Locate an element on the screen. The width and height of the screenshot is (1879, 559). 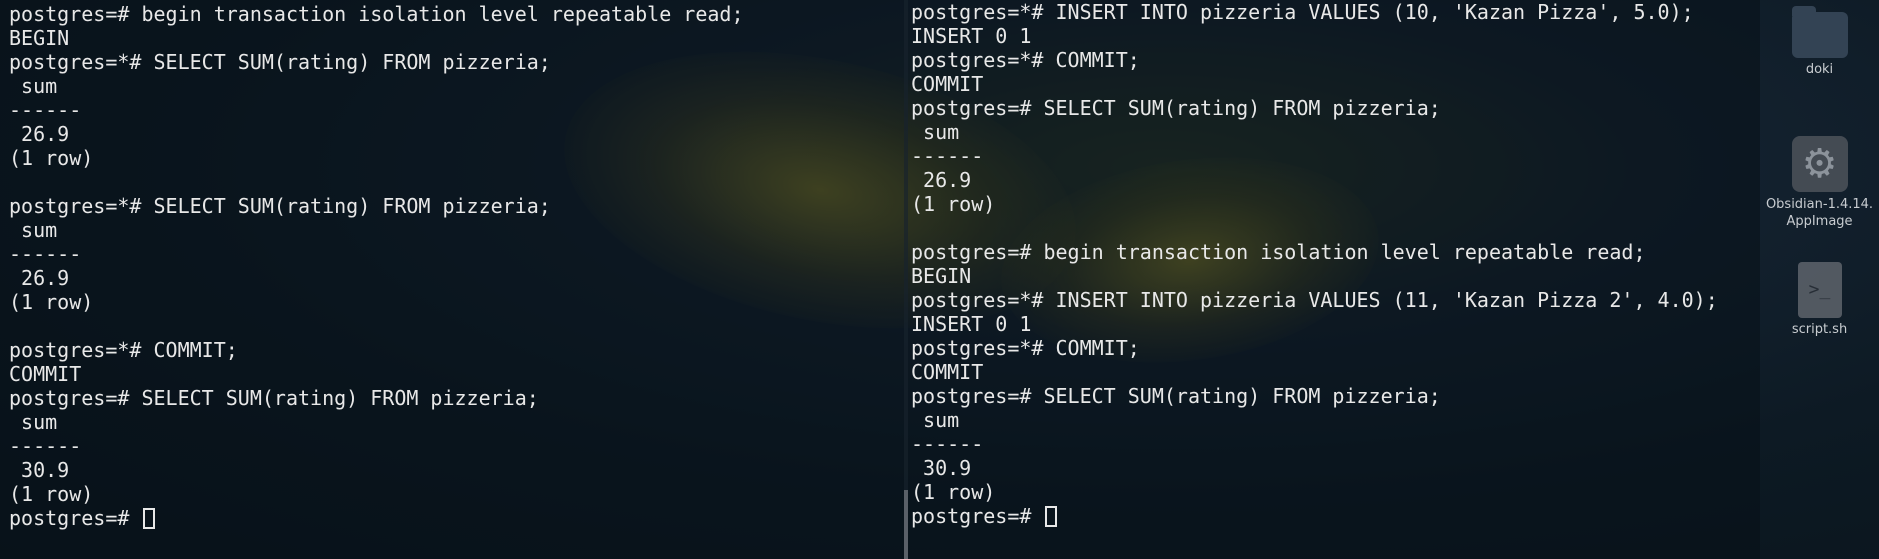
desktop-icon-label: Obsidian-1.4.14. AppImage is located at coordinates (1819, 213).